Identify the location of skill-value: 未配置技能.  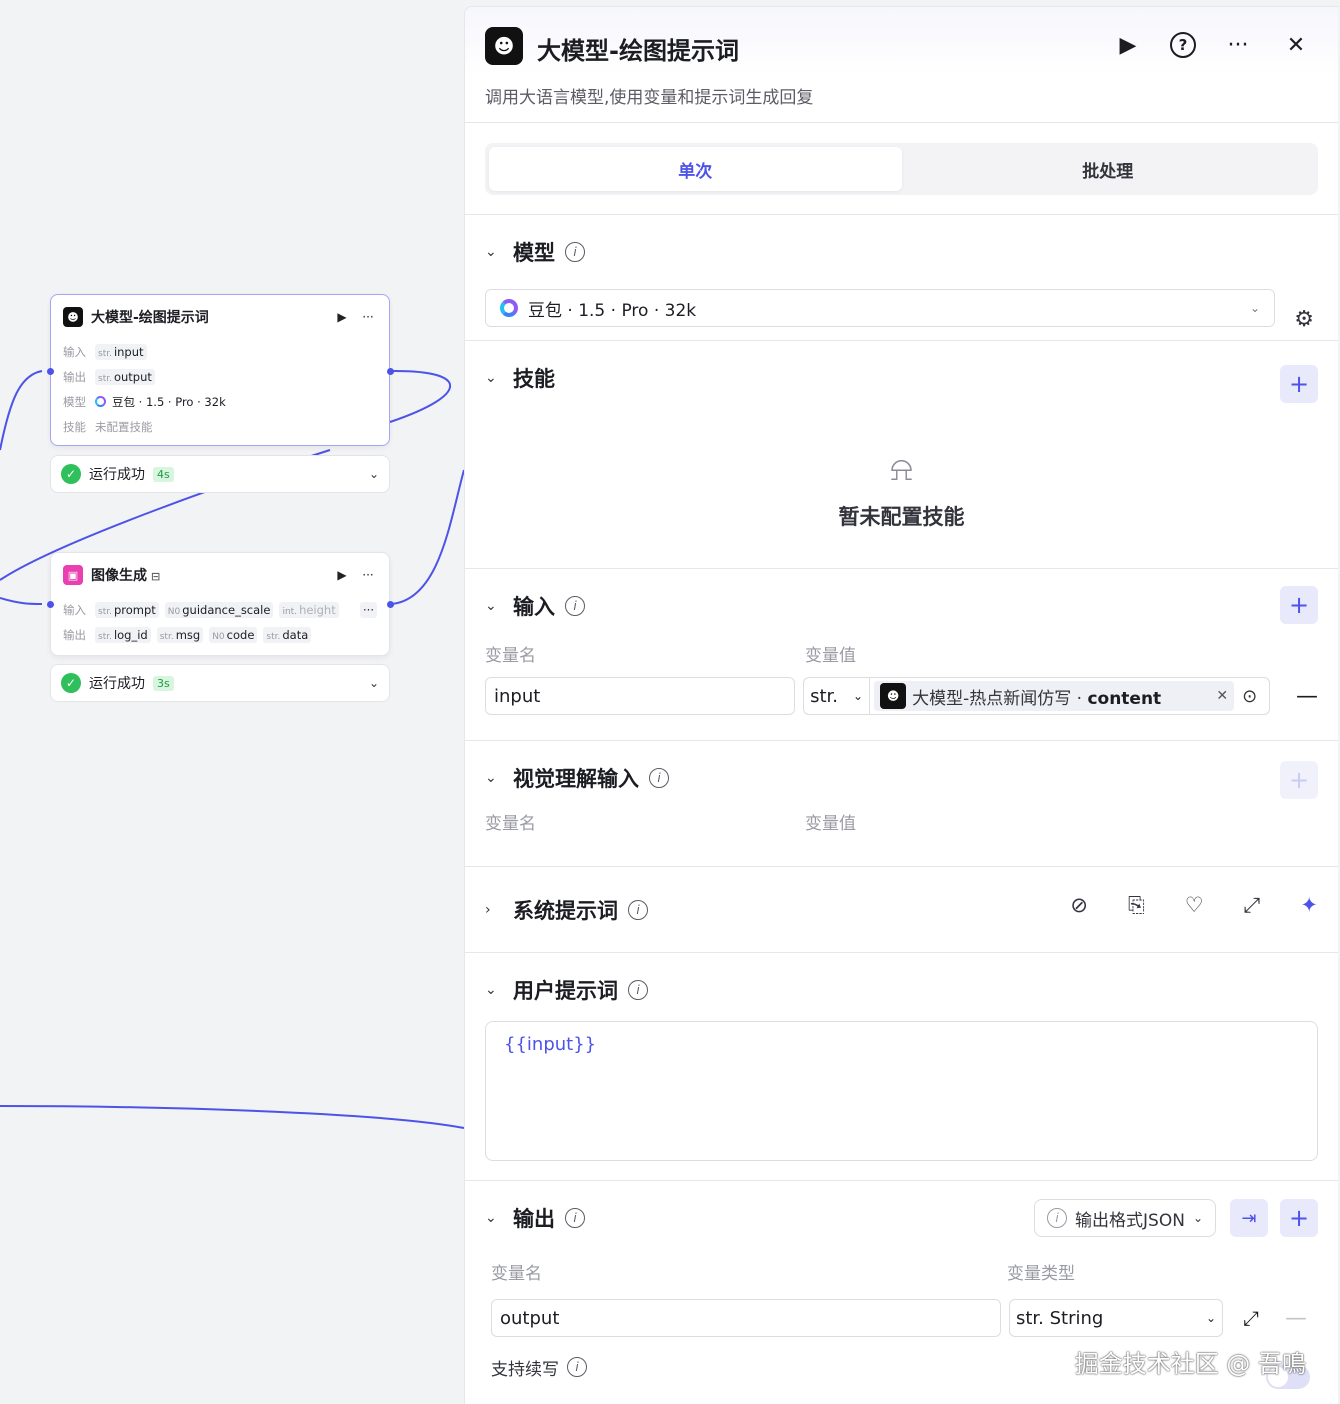
(124, 426).